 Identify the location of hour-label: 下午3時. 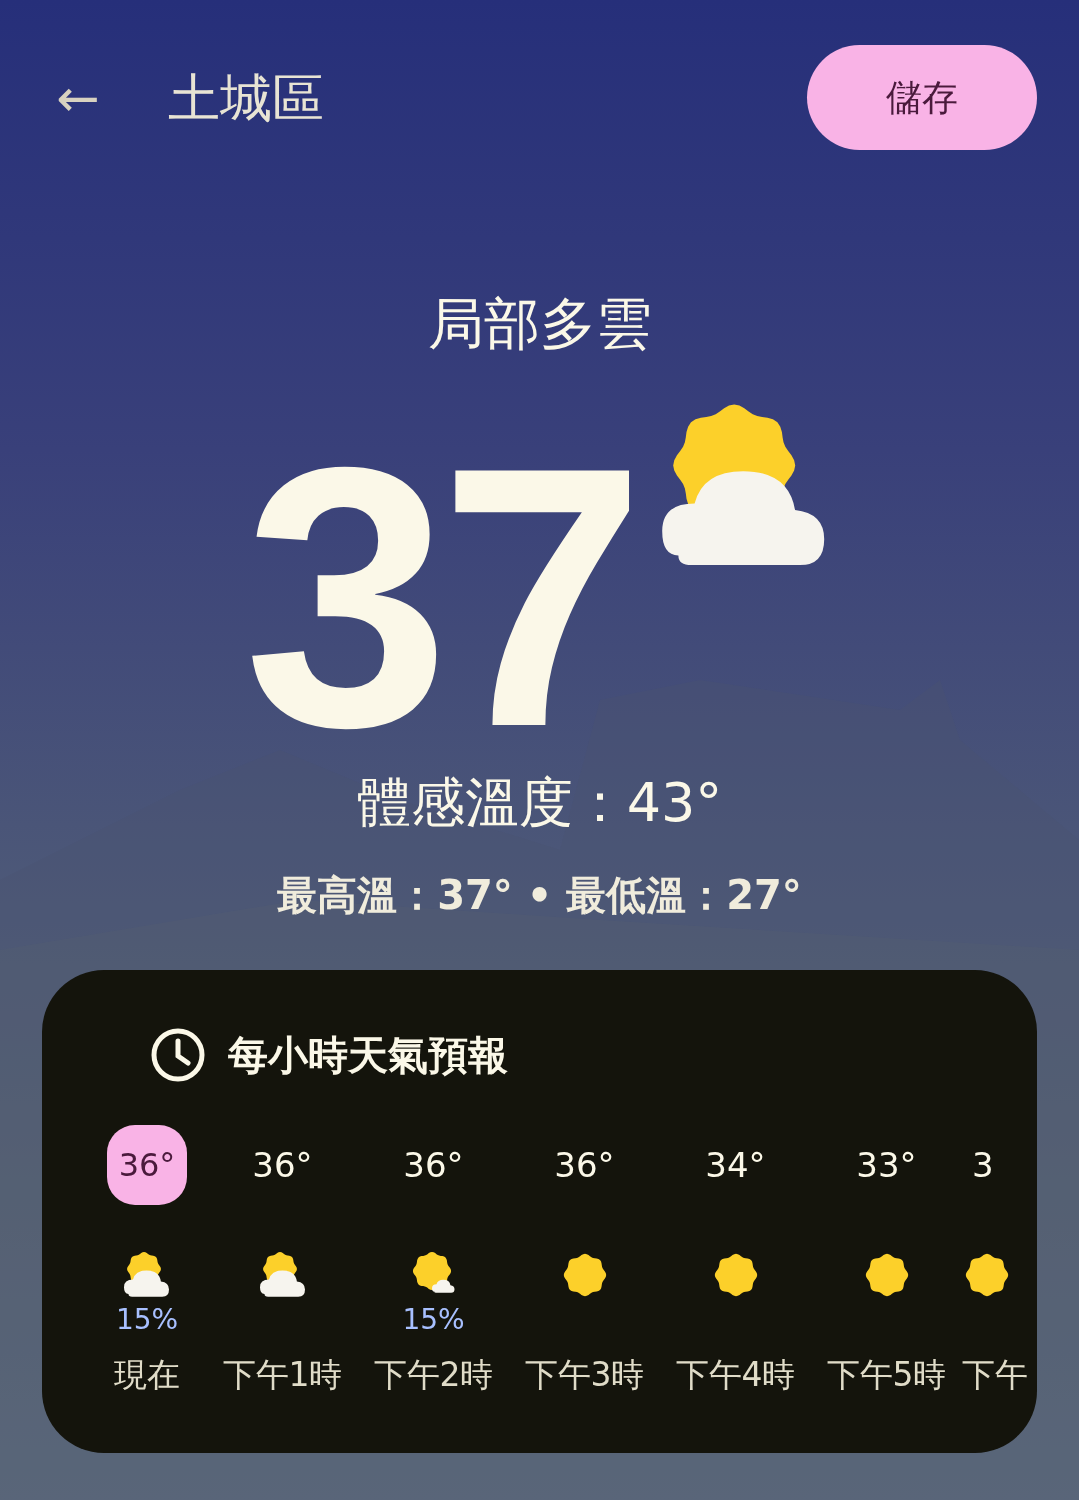
(584, 1375).